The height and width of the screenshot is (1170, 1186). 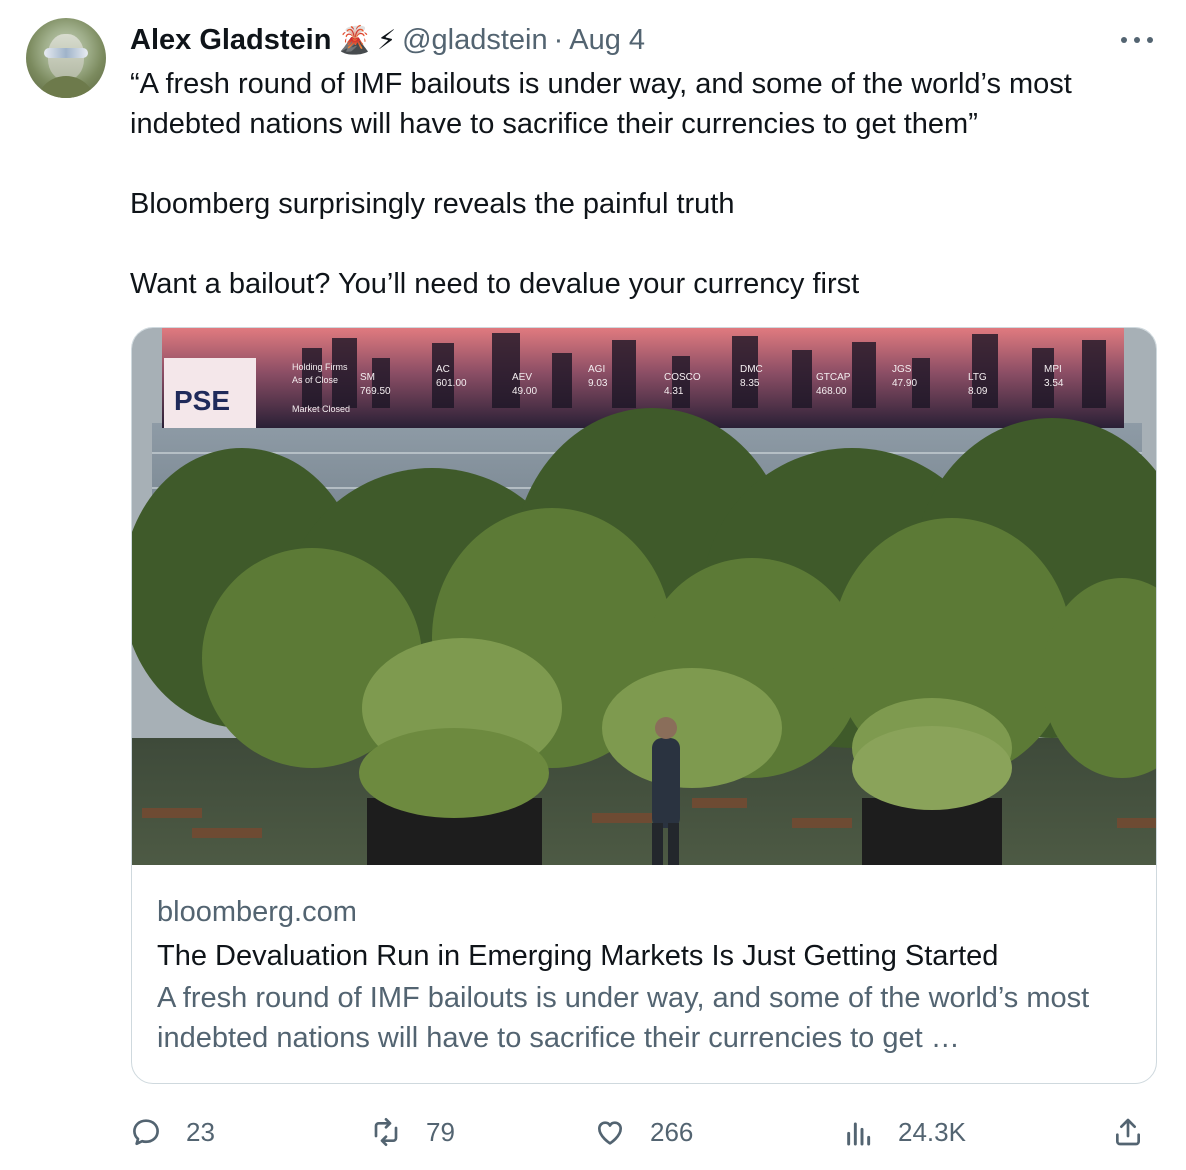 I want to click on views-button: 24.3K, so click(x=904, y=1132).